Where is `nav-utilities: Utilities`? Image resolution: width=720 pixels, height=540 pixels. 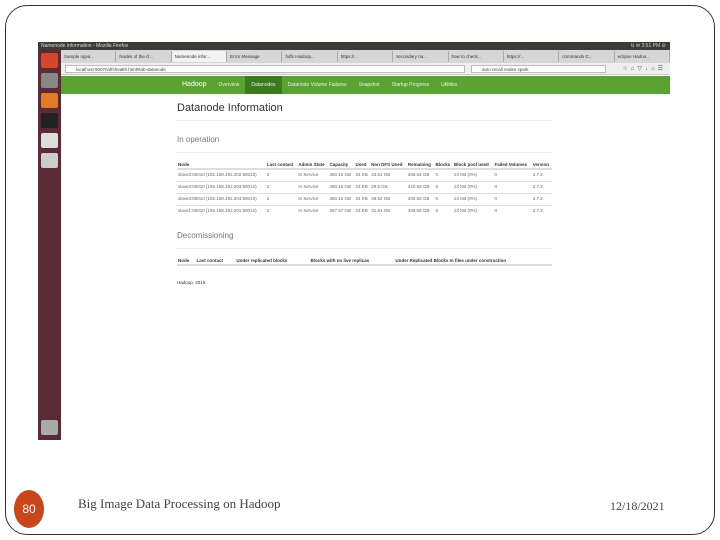 nav-utilities: Utilities is located at coordinates (449, 85).